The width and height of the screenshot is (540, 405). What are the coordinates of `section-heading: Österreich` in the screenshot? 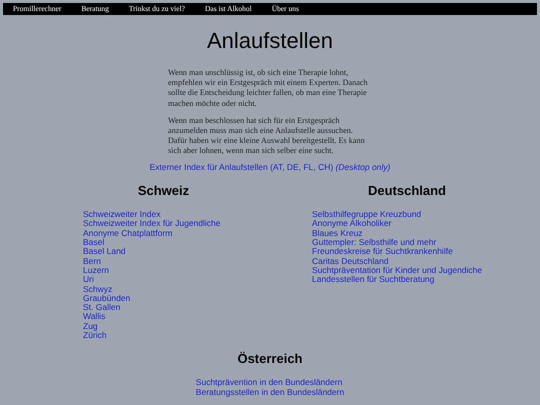 It's located at (270, 359).